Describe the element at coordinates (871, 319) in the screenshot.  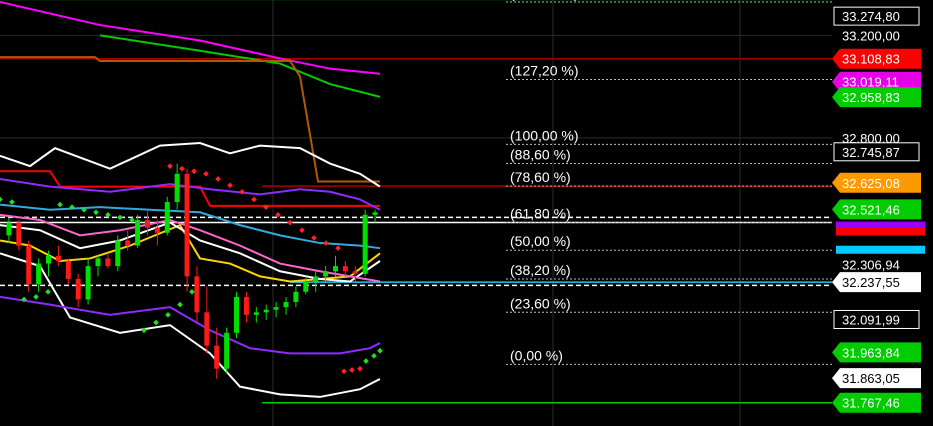
I see `price-tag-label: 32.091,99` at that location.